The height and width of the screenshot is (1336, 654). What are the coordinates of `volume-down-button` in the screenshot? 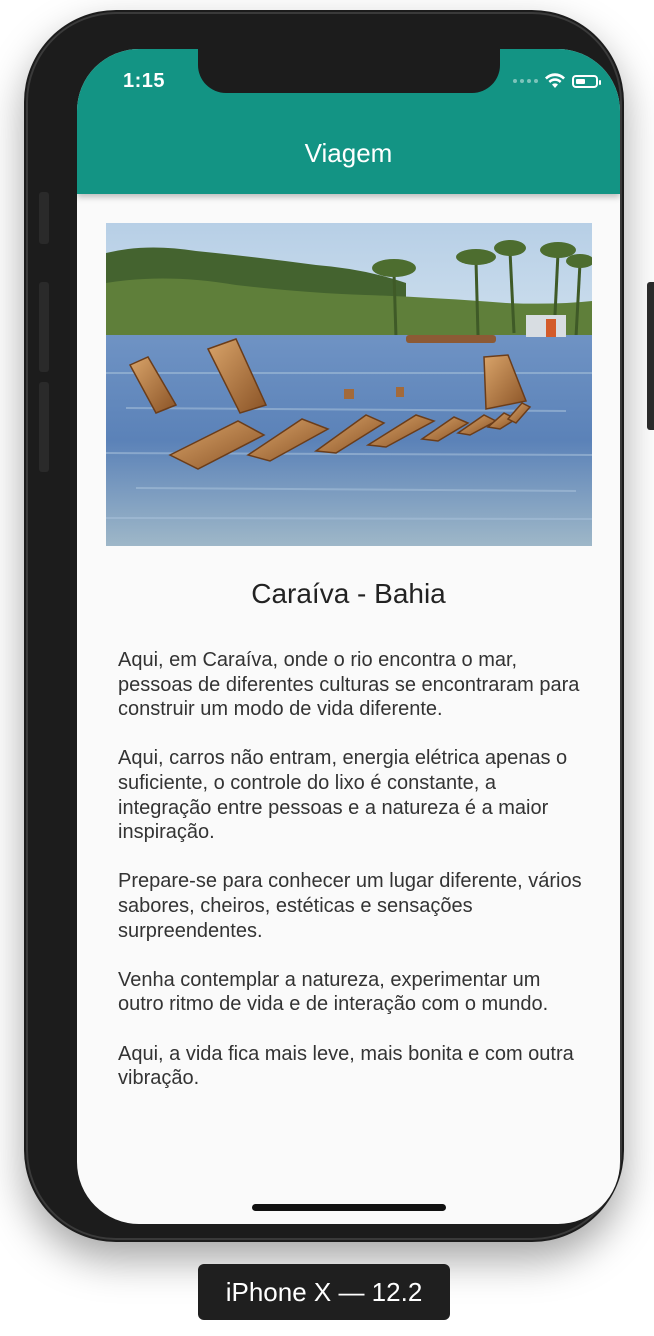 It's located at (44, 427).